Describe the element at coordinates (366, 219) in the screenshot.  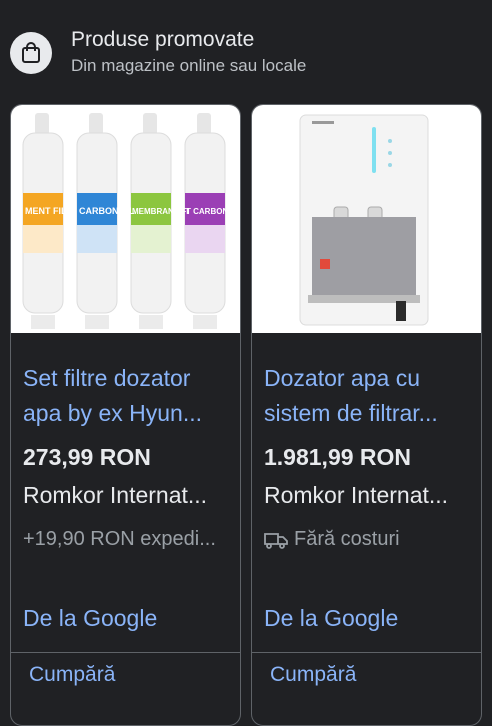
I see `product-image-dispenser` at that location.